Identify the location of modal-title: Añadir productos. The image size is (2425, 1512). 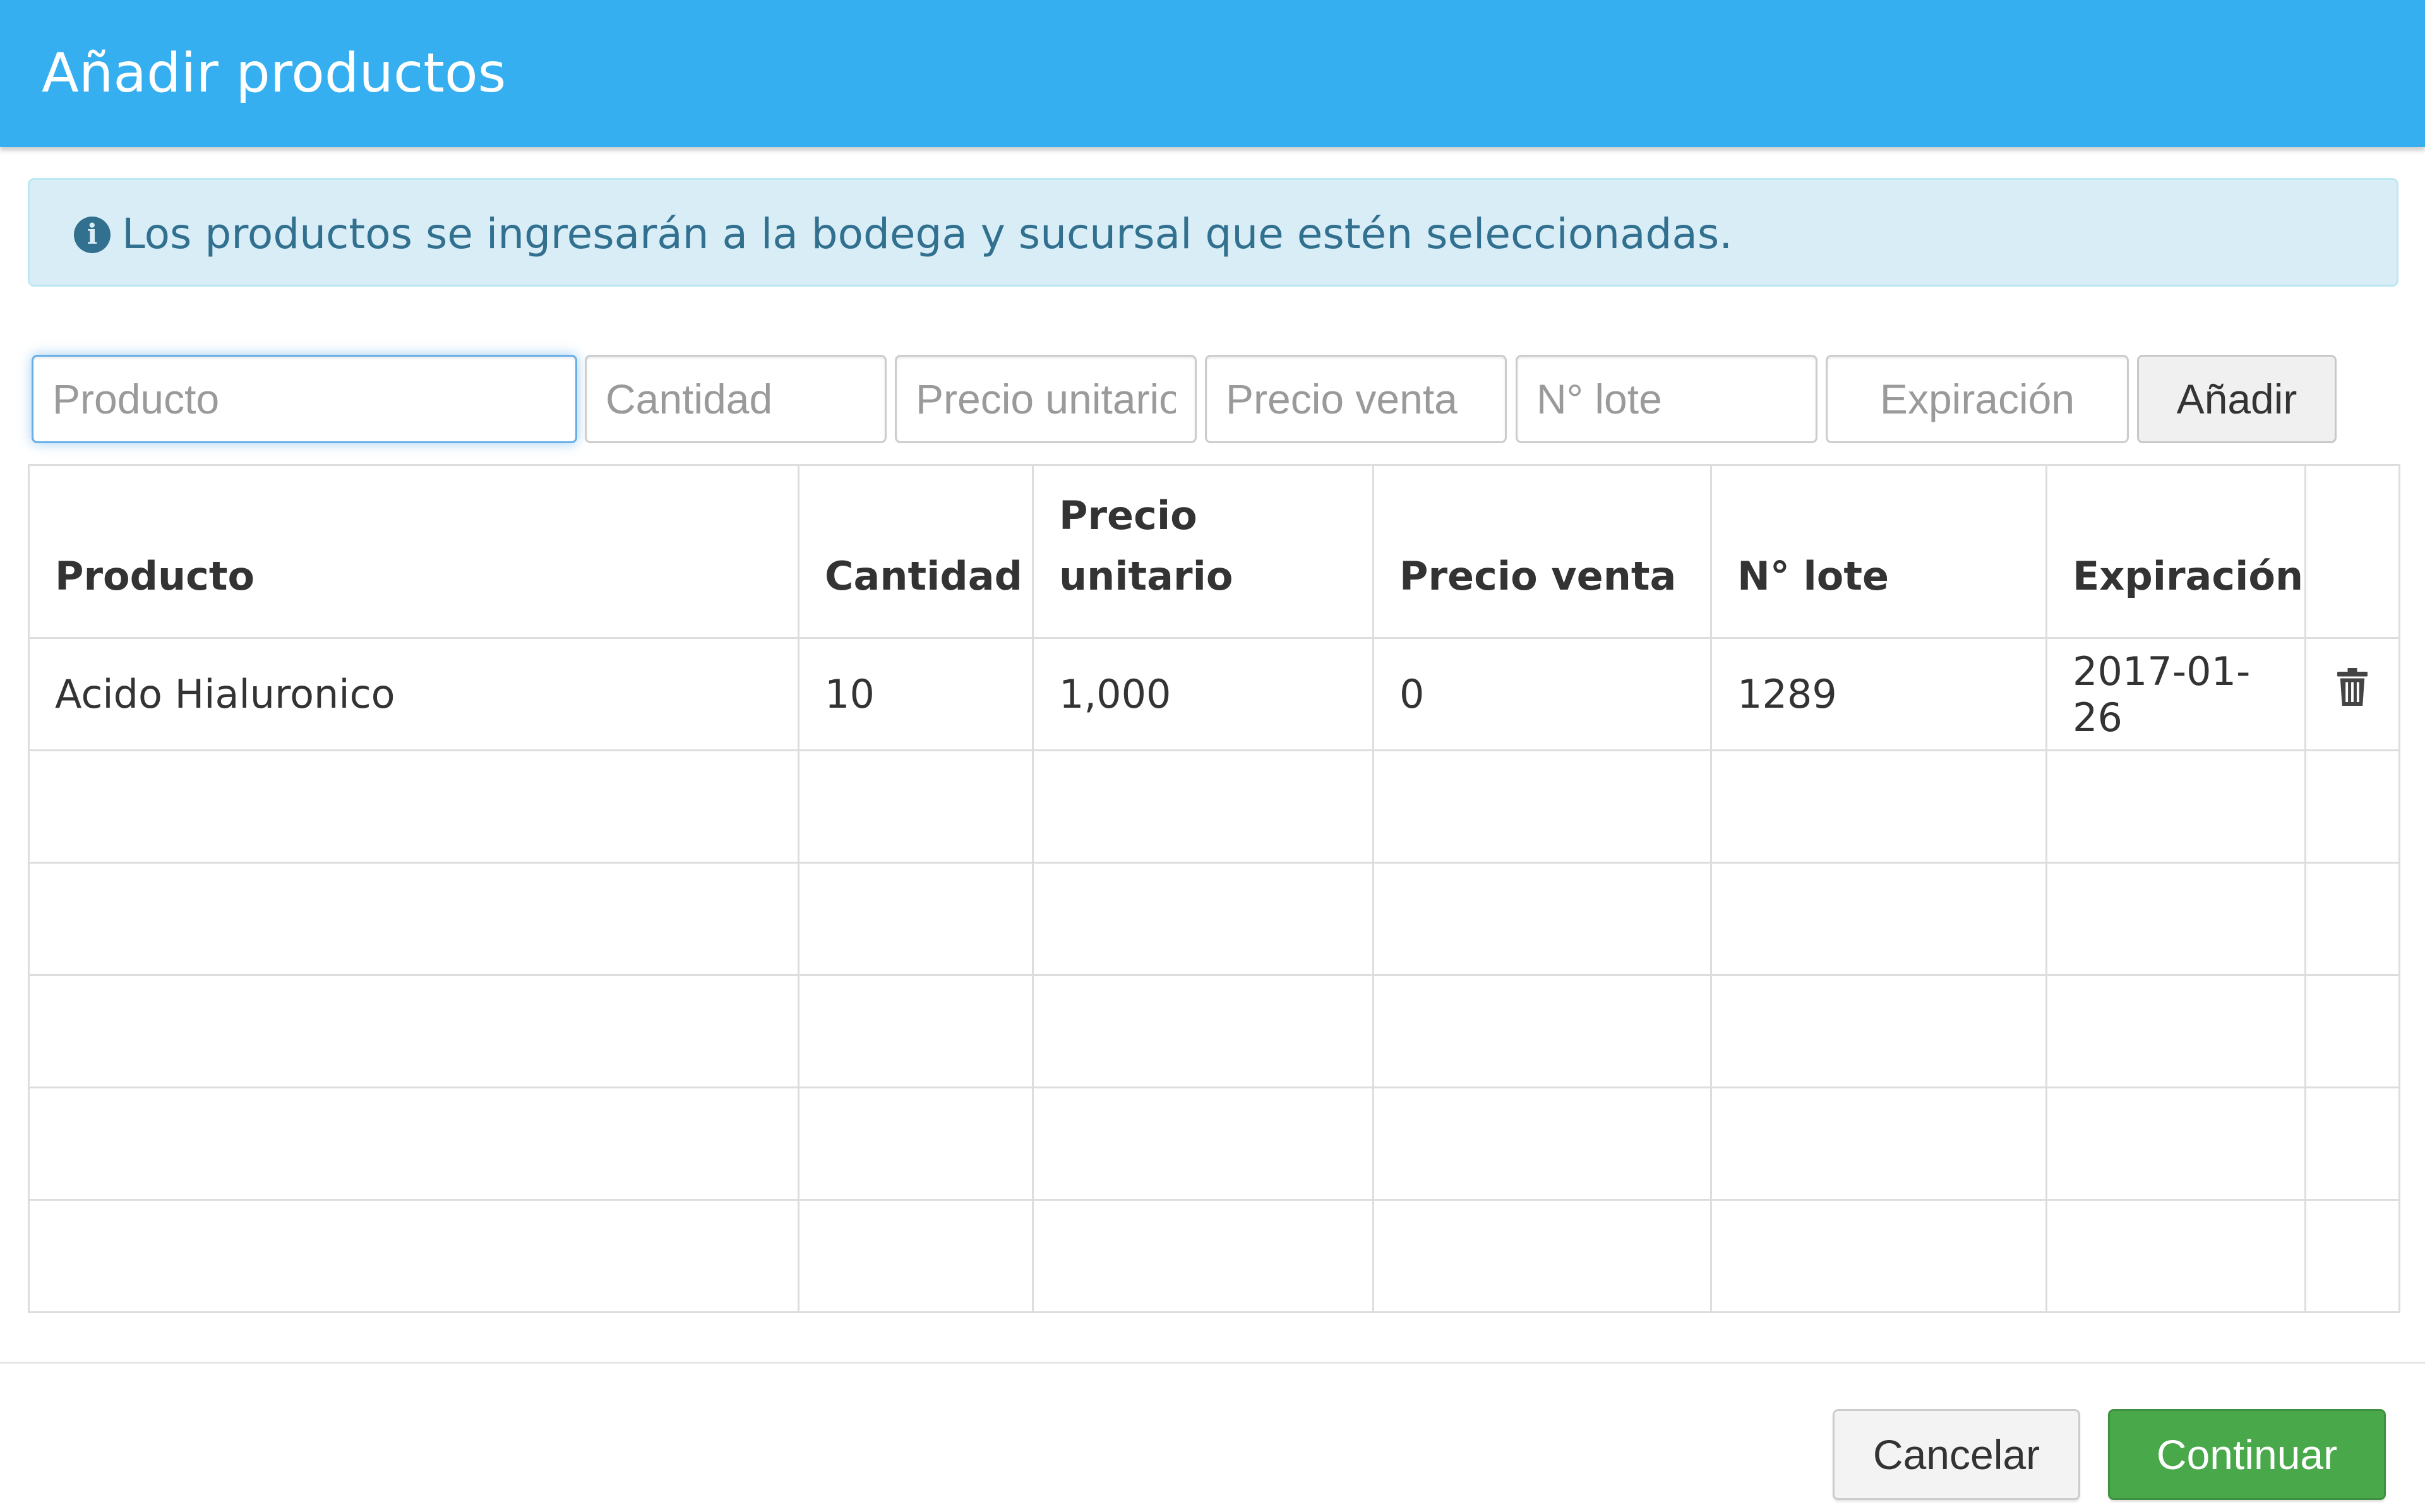
(274, 73).